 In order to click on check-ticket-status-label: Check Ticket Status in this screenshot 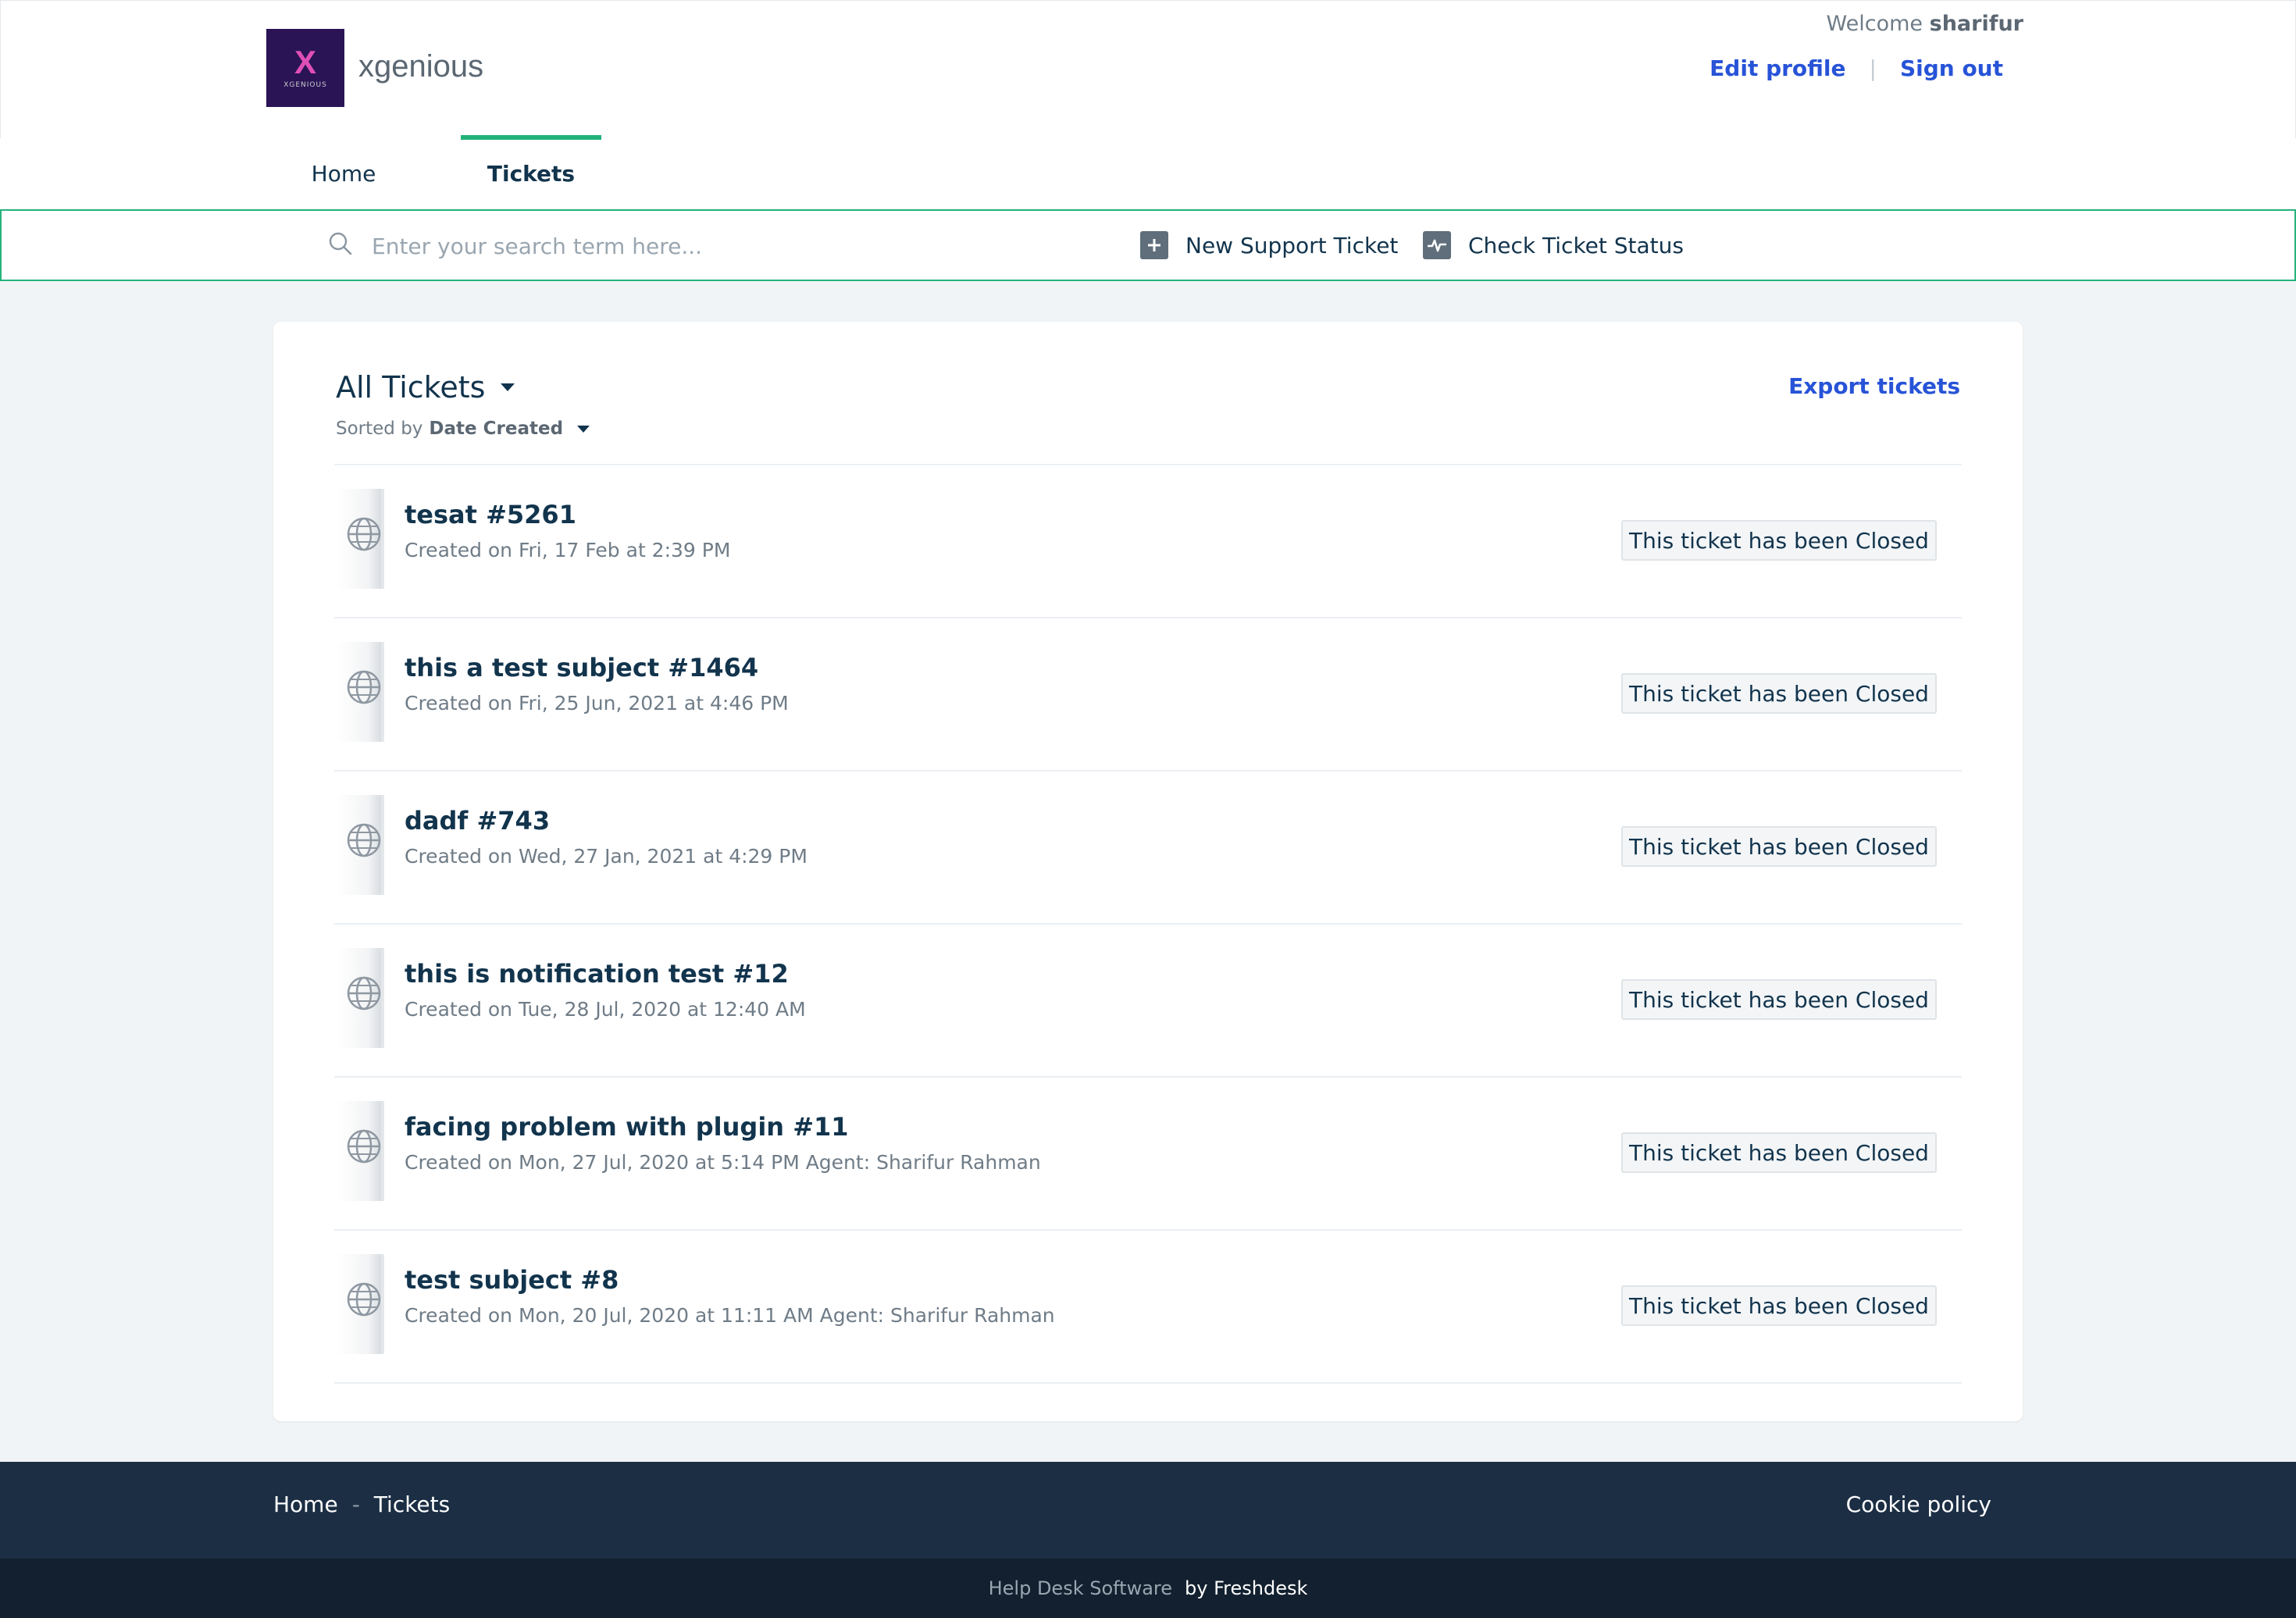, I will do `click(1576, 245)`.